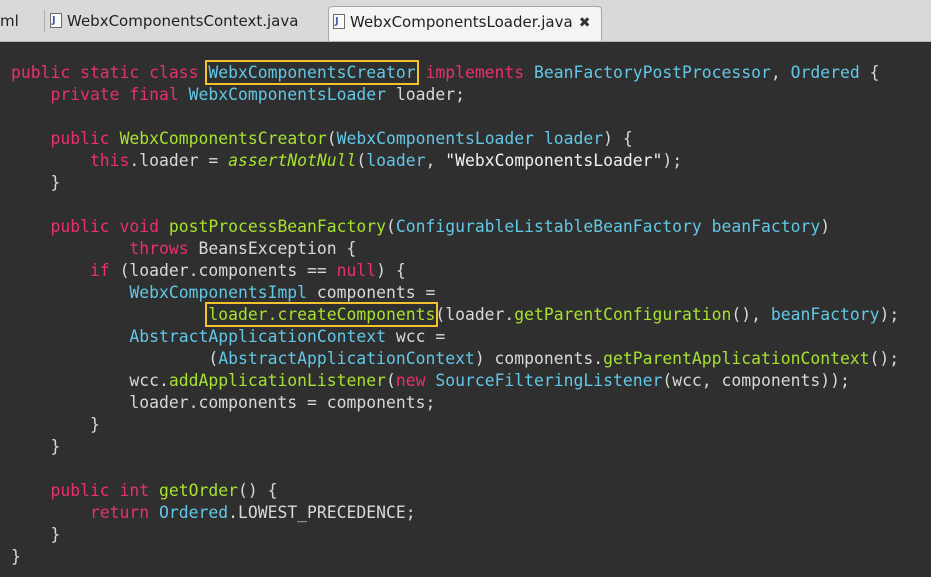  What do you see at coordinates (277, 226) in the screenshot?
I see `code-token: postProcessBeanFactory` at bounding box center [277, 226].